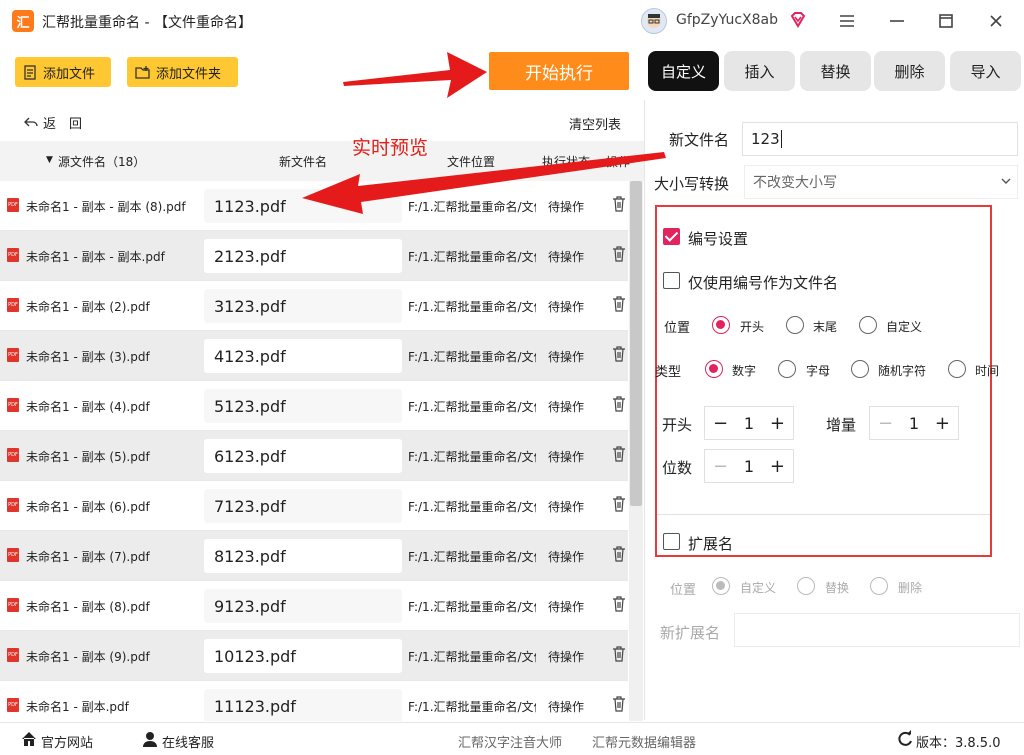  I want to click on tab-custom: 自定义, so click(683, 71).